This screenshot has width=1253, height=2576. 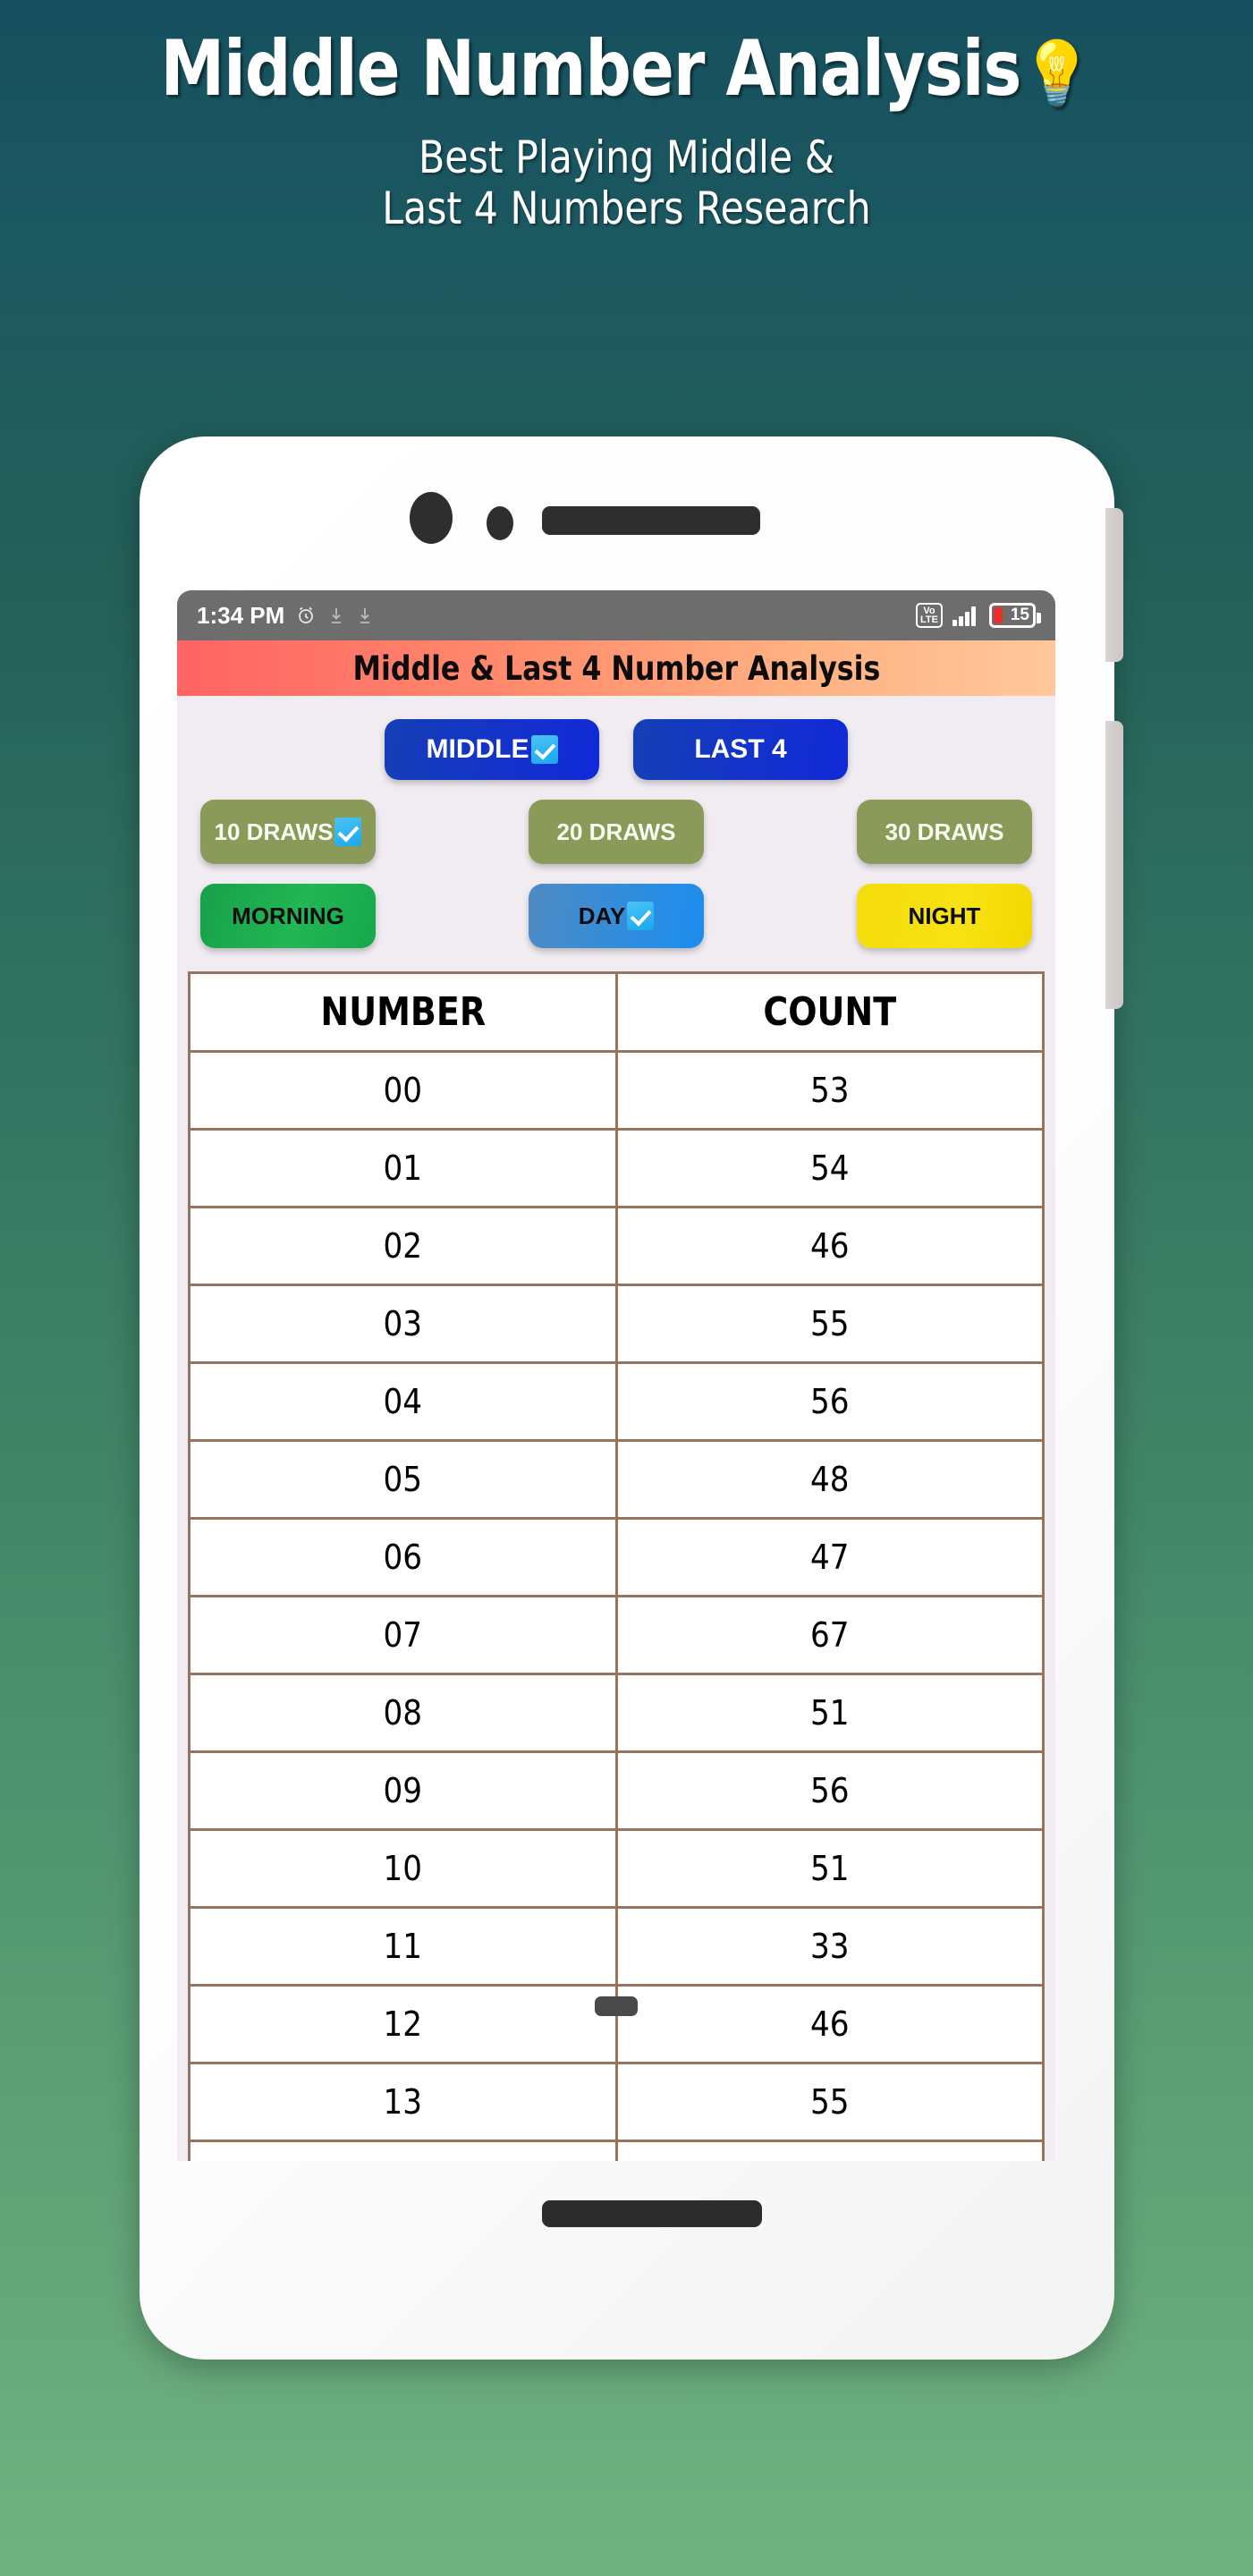 What do you see at coordinates (930, 615) in the screenshot?
I see `volte-icon: Vo LTE` at bounding box center [930, 615].